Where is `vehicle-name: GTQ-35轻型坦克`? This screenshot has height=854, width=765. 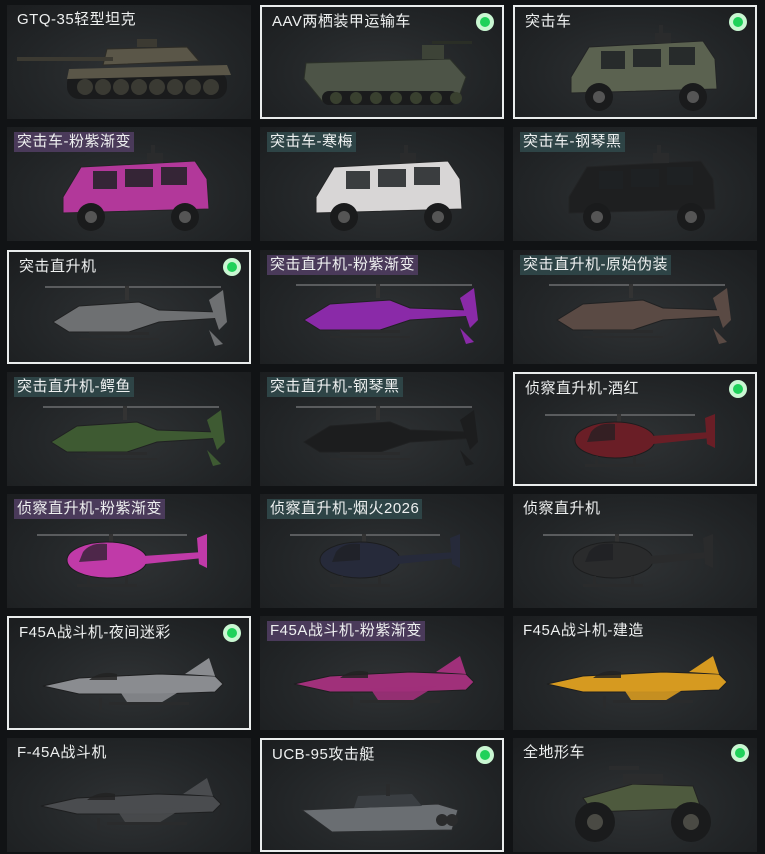
vehicle-name: GTQ-35轻型坦克 is located at coordinates (77, 19).